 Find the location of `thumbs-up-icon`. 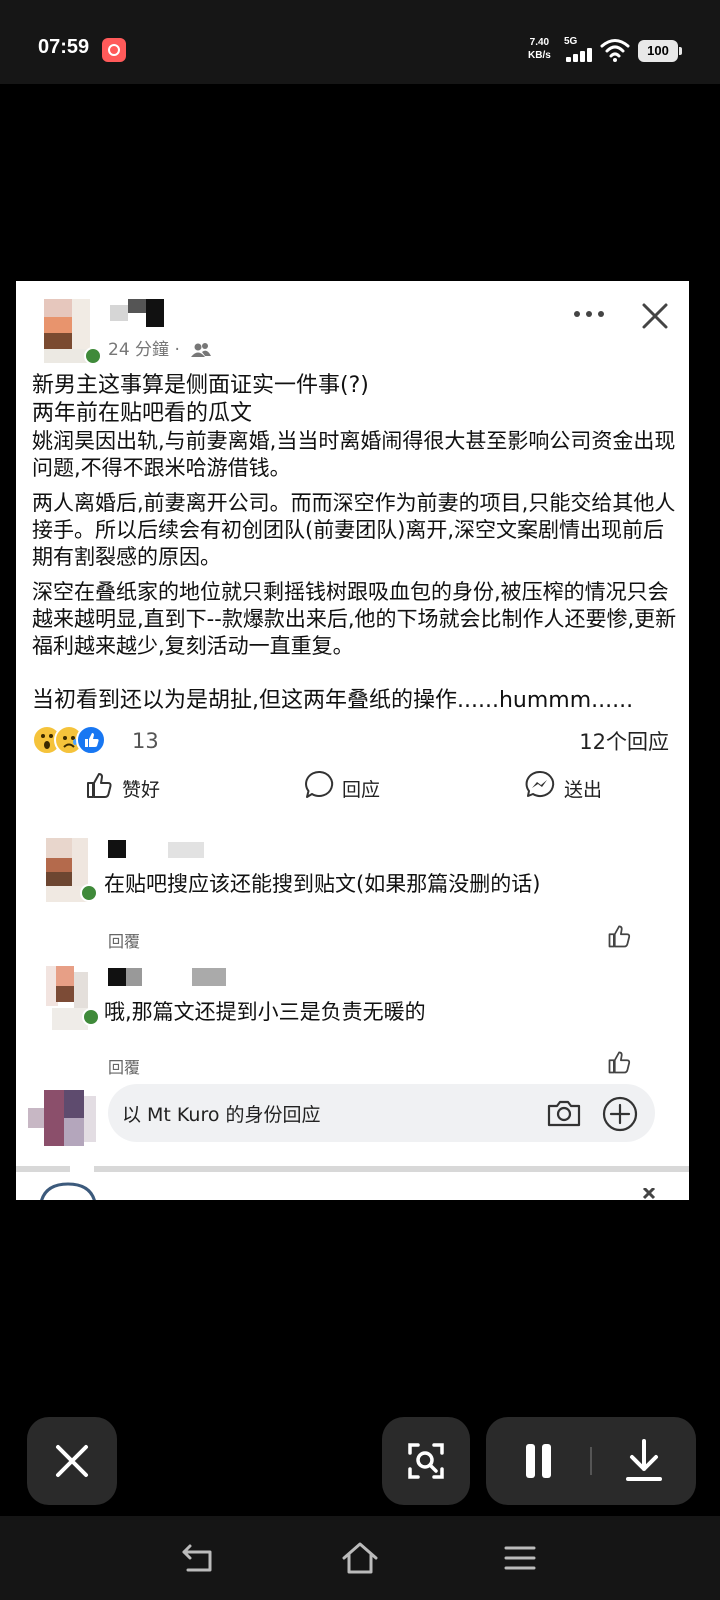

thumbs-up-icon is located at coordinates (99, 785).